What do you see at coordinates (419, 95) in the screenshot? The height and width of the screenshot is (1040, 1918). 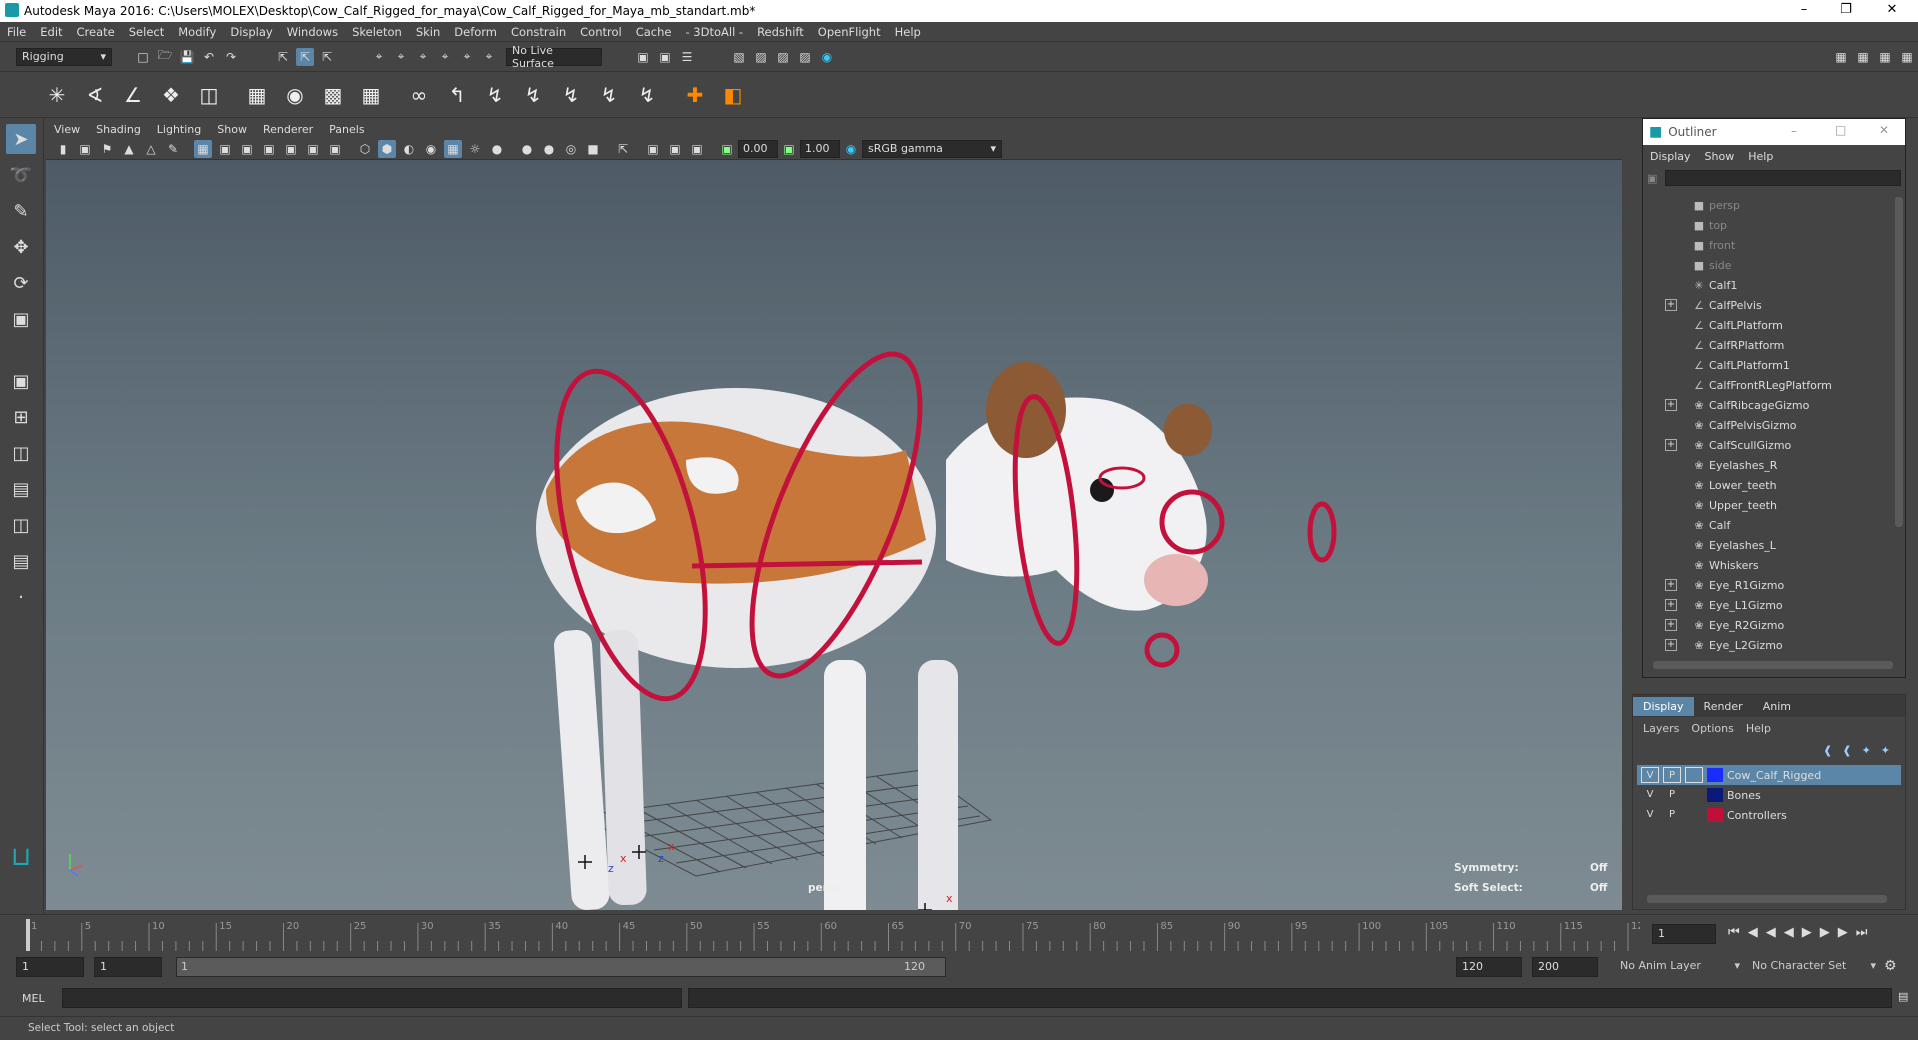 I see `constraint-point-icon: ∞` at bounding box center [419, 95].